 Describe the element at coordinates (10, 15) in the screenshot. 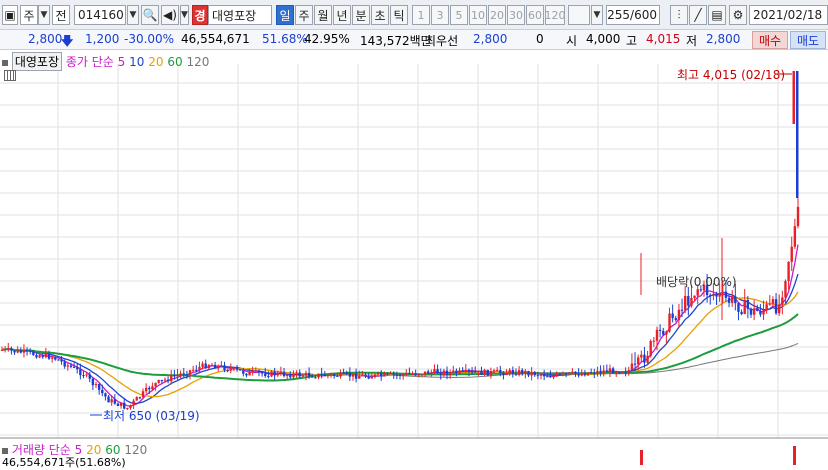

I see `window-menu-icon: ▣` at that location.